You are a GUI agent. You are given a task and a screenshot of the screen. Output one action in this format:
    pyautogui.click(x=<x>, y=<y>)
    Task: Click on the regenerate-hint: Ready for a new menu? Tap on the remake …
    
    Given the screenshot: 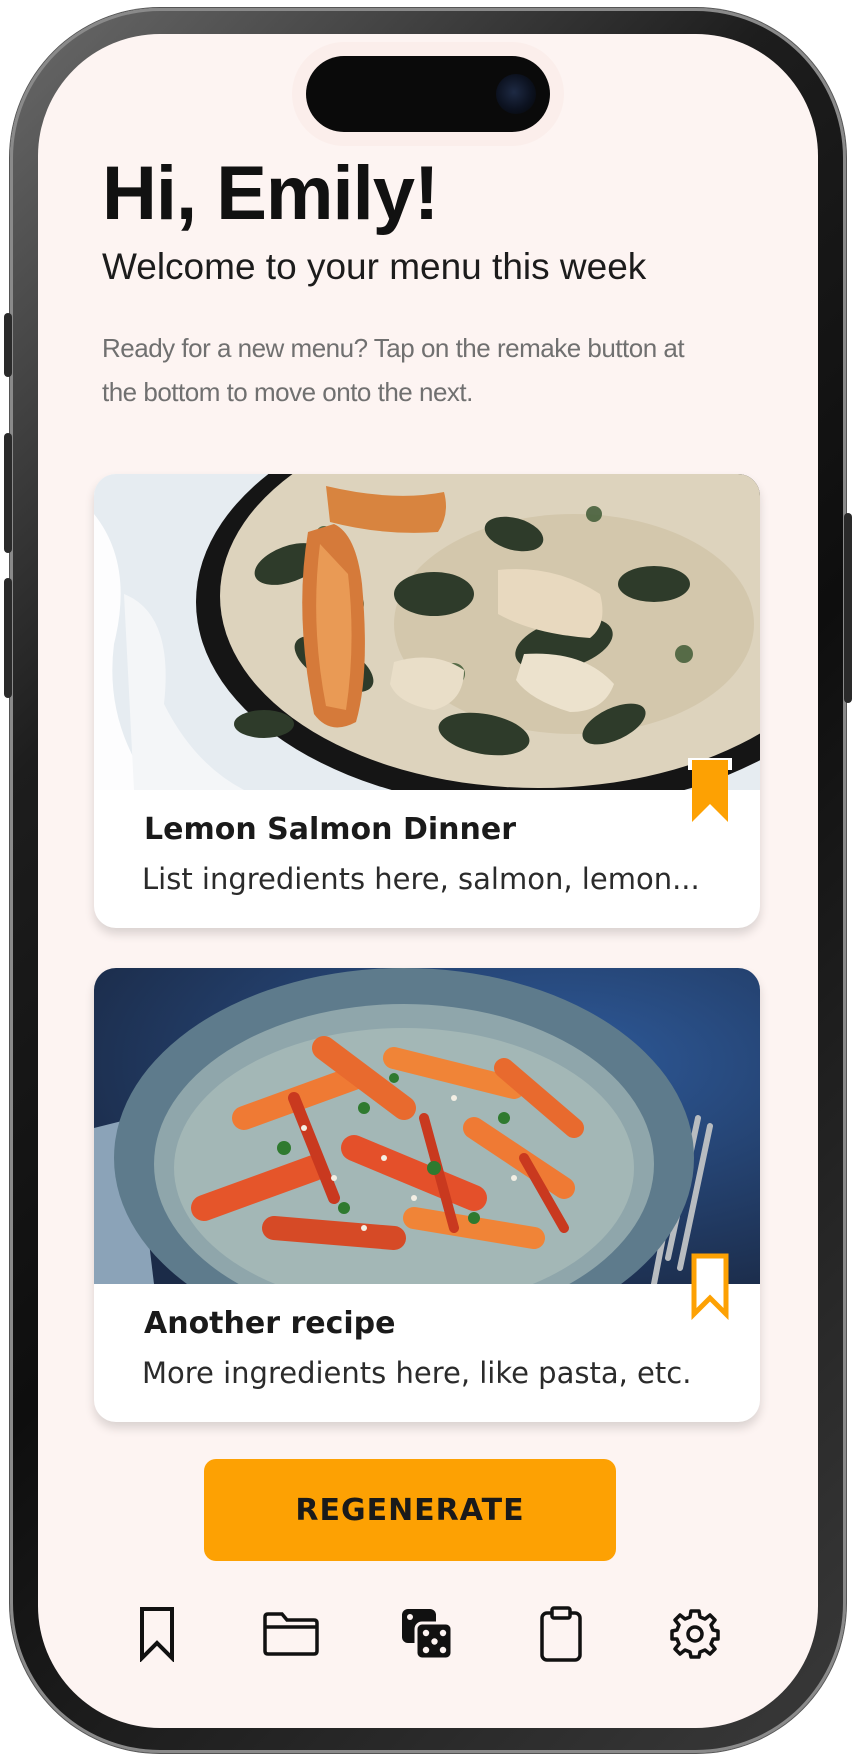 What is the action you would take?
    pyautogui.click(x=393, y=370)
    